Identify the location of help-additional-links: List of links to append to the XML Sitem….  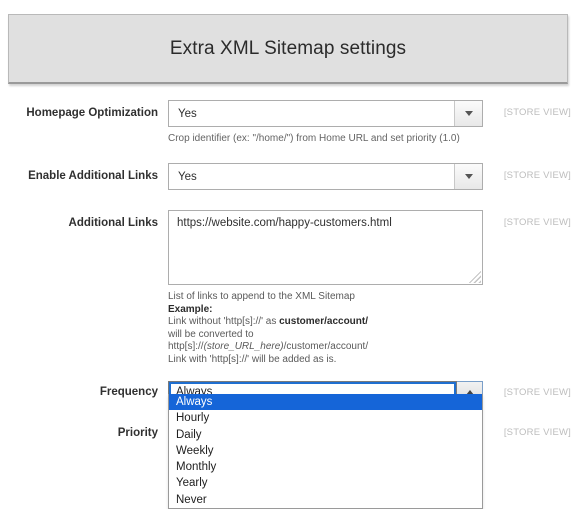
(333, 329).